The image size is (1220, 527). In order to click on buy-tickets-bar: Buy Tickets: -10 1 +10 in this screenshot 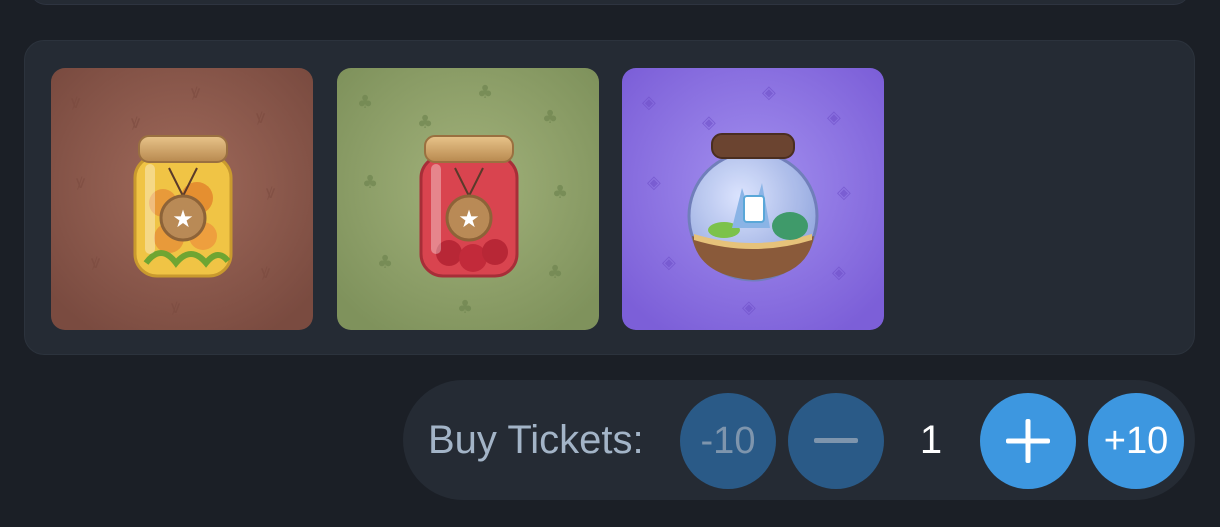, I will do `click(799, 440)`.